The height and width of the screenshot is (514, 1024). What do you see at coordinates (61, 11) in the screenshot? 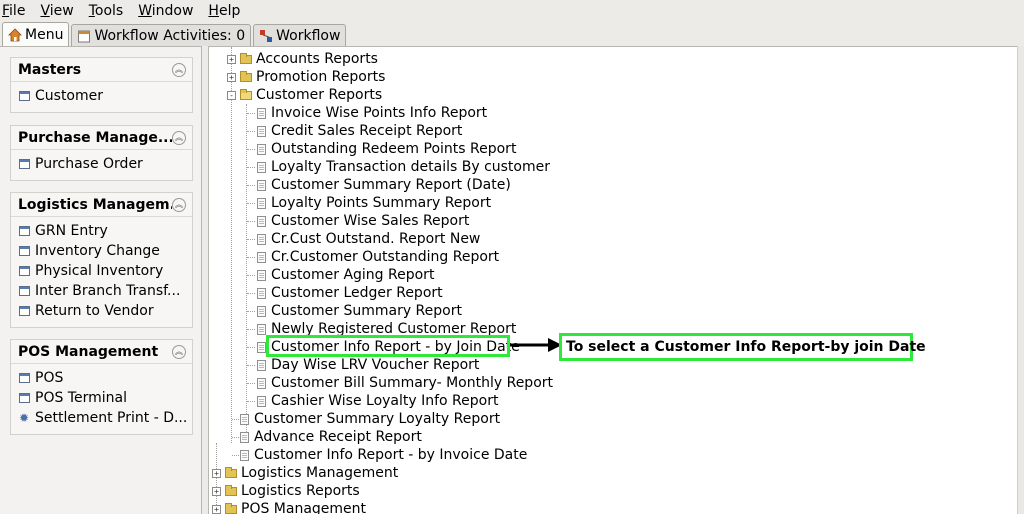
I see `menu-label: iew` at bounding box center [61, 11].